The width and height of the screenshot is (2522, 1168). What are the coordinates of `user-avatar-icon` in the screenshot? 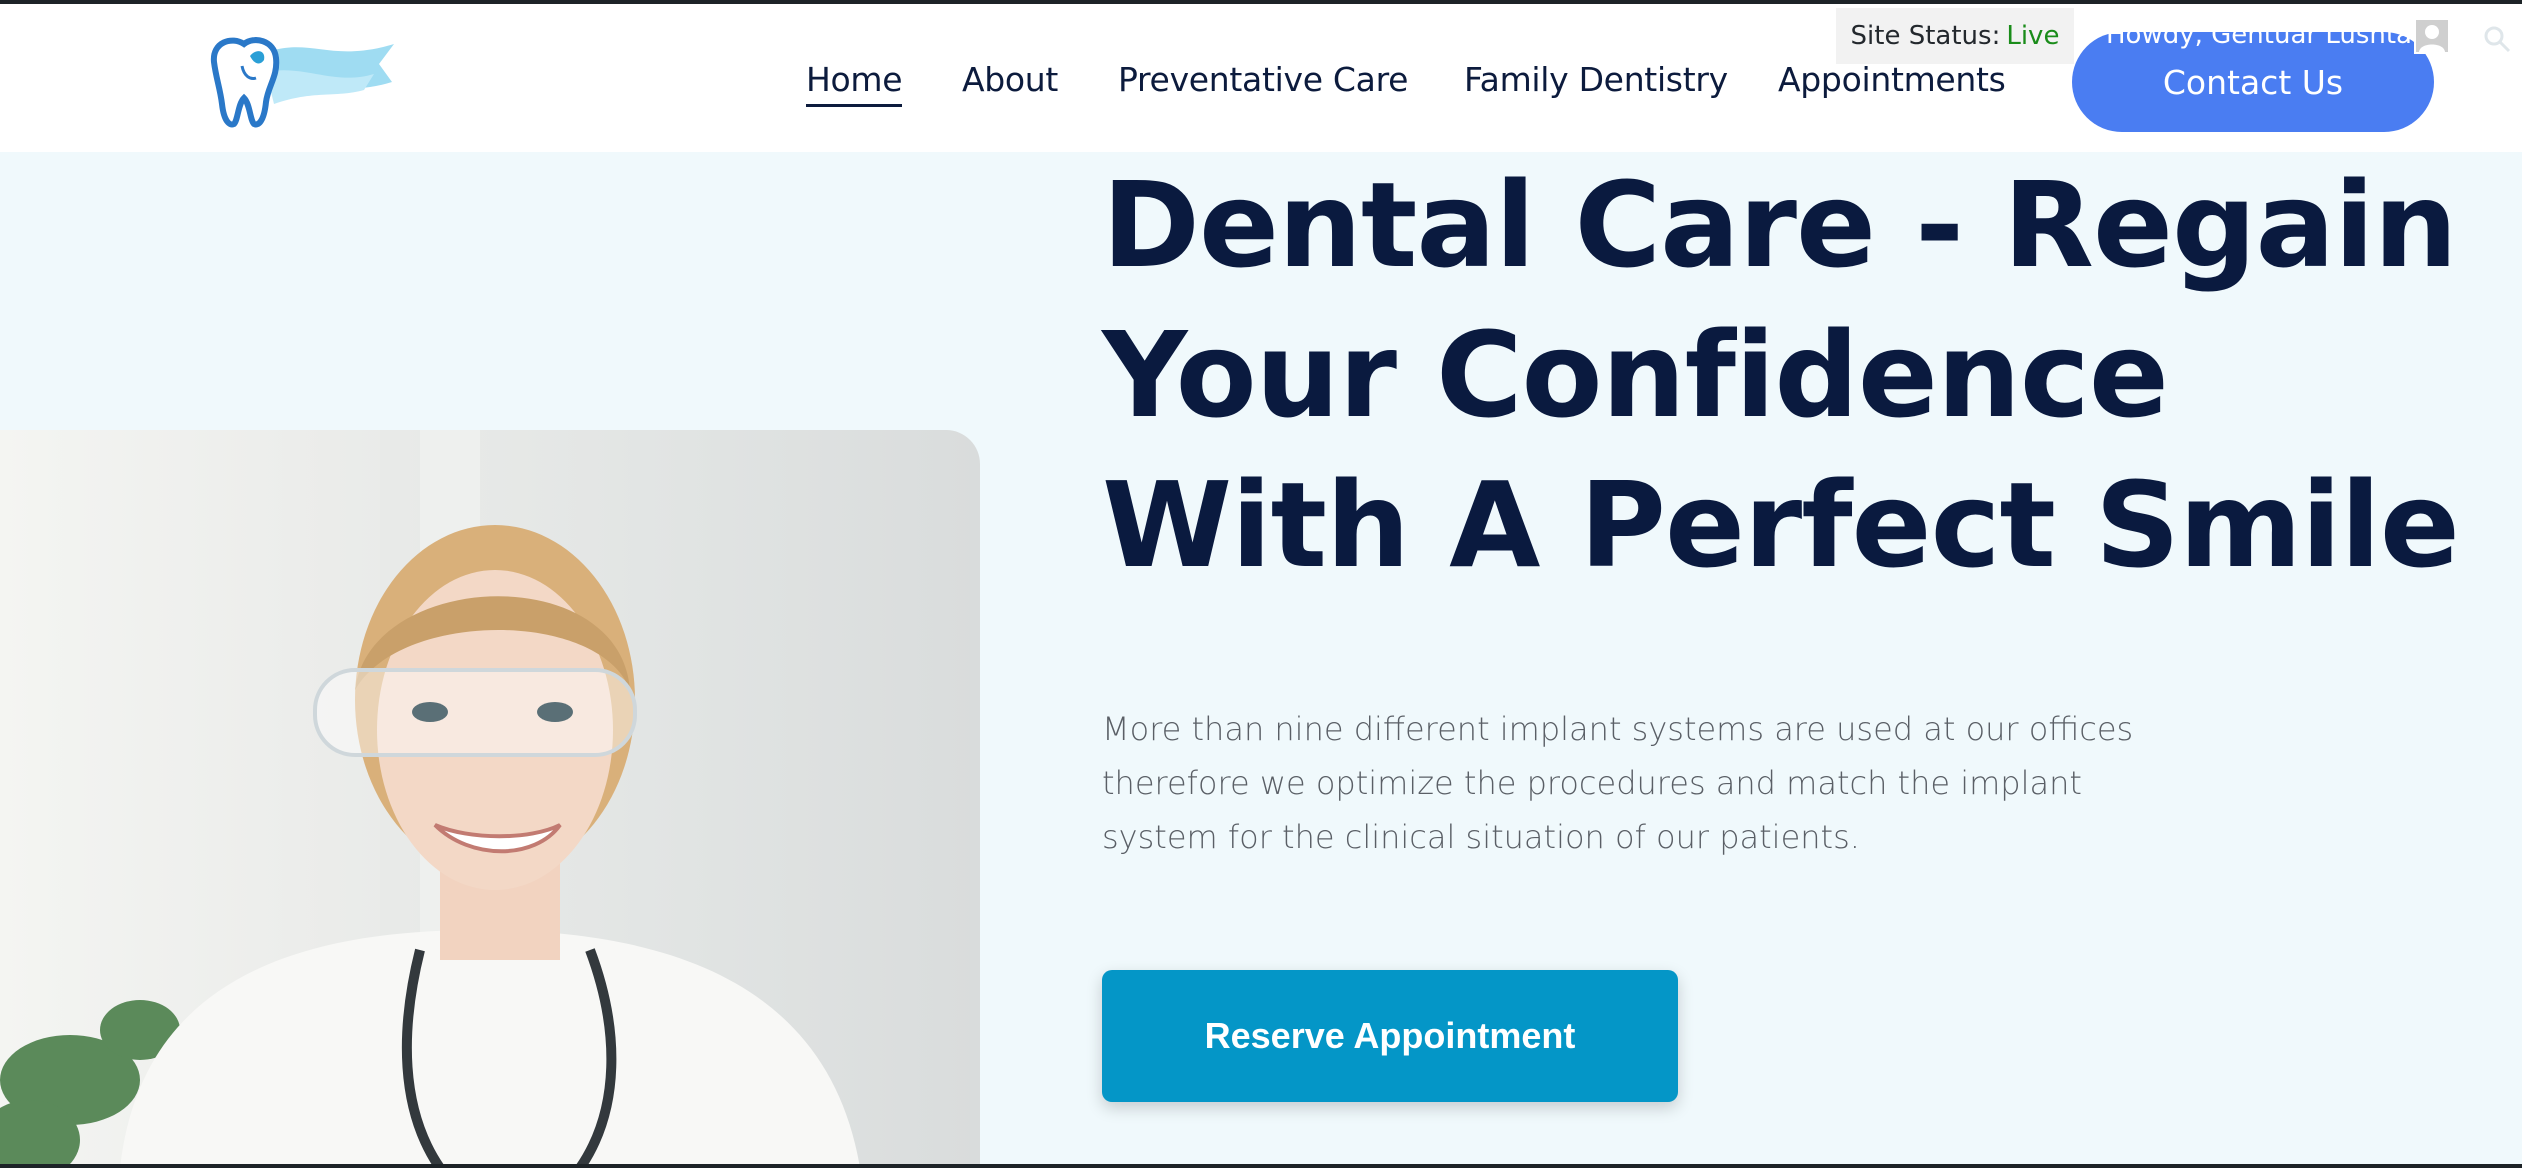 It's located at (2432, 36).